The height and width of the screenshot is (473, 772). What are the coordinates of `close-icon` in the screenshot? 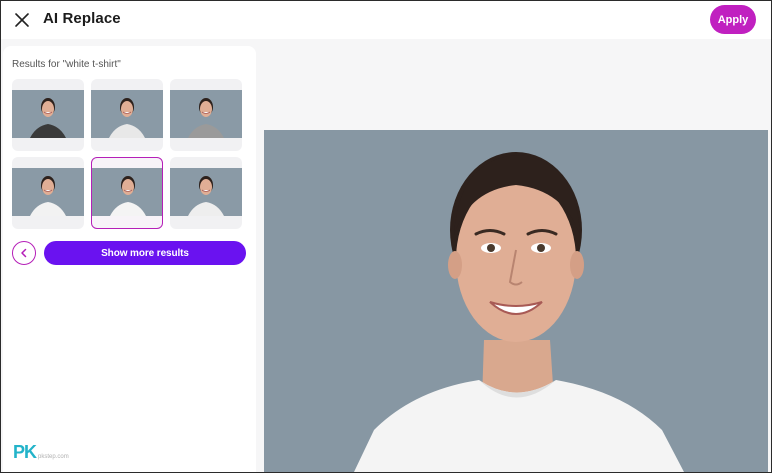 It's located at (22, 20).